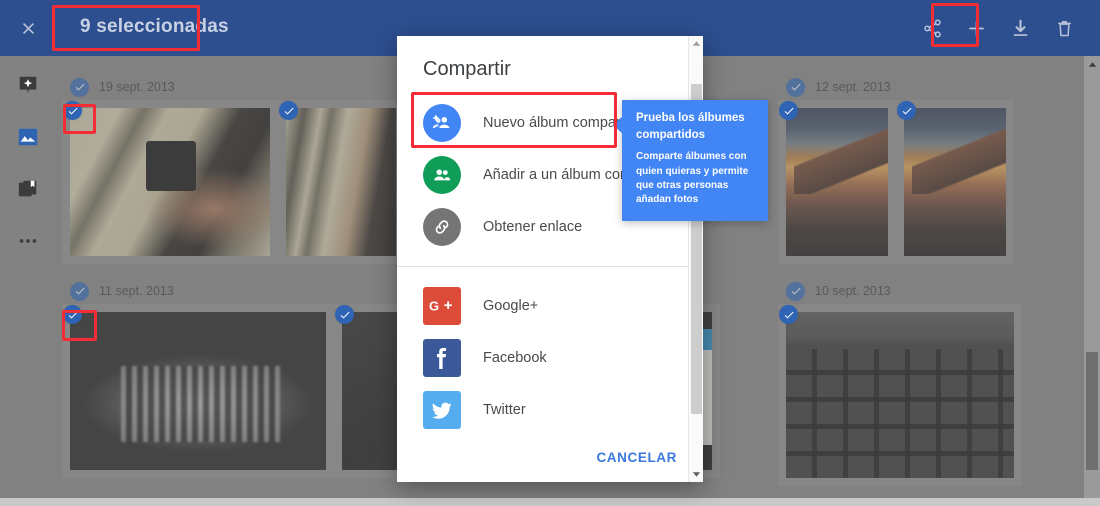  What do you see at coordinates (1092, 64) in the screenshot?
I see `page-scroll-up-arrow-icon` at bounding box center [1092, 64].